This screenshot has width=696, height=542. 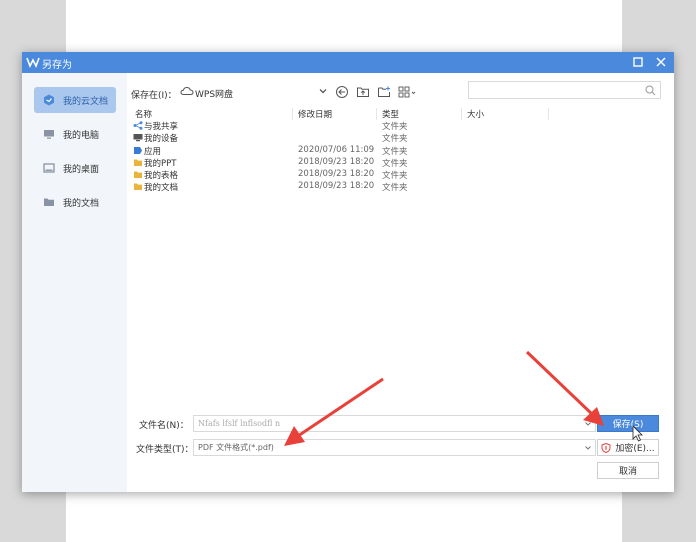 What do you see at coordinates (384, 92) in the screenshot?
I see `new-folder-icon` at bounding box center [384, 92].